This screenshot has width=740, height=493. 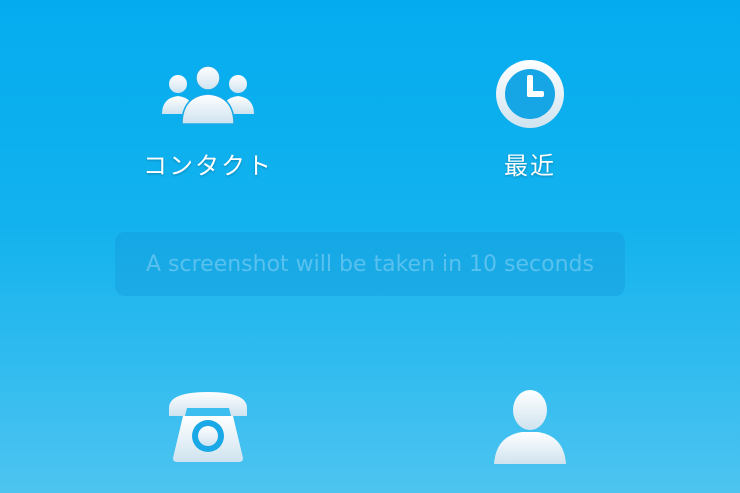 I want to click on telephone-icon, so click(x=208, y=426).